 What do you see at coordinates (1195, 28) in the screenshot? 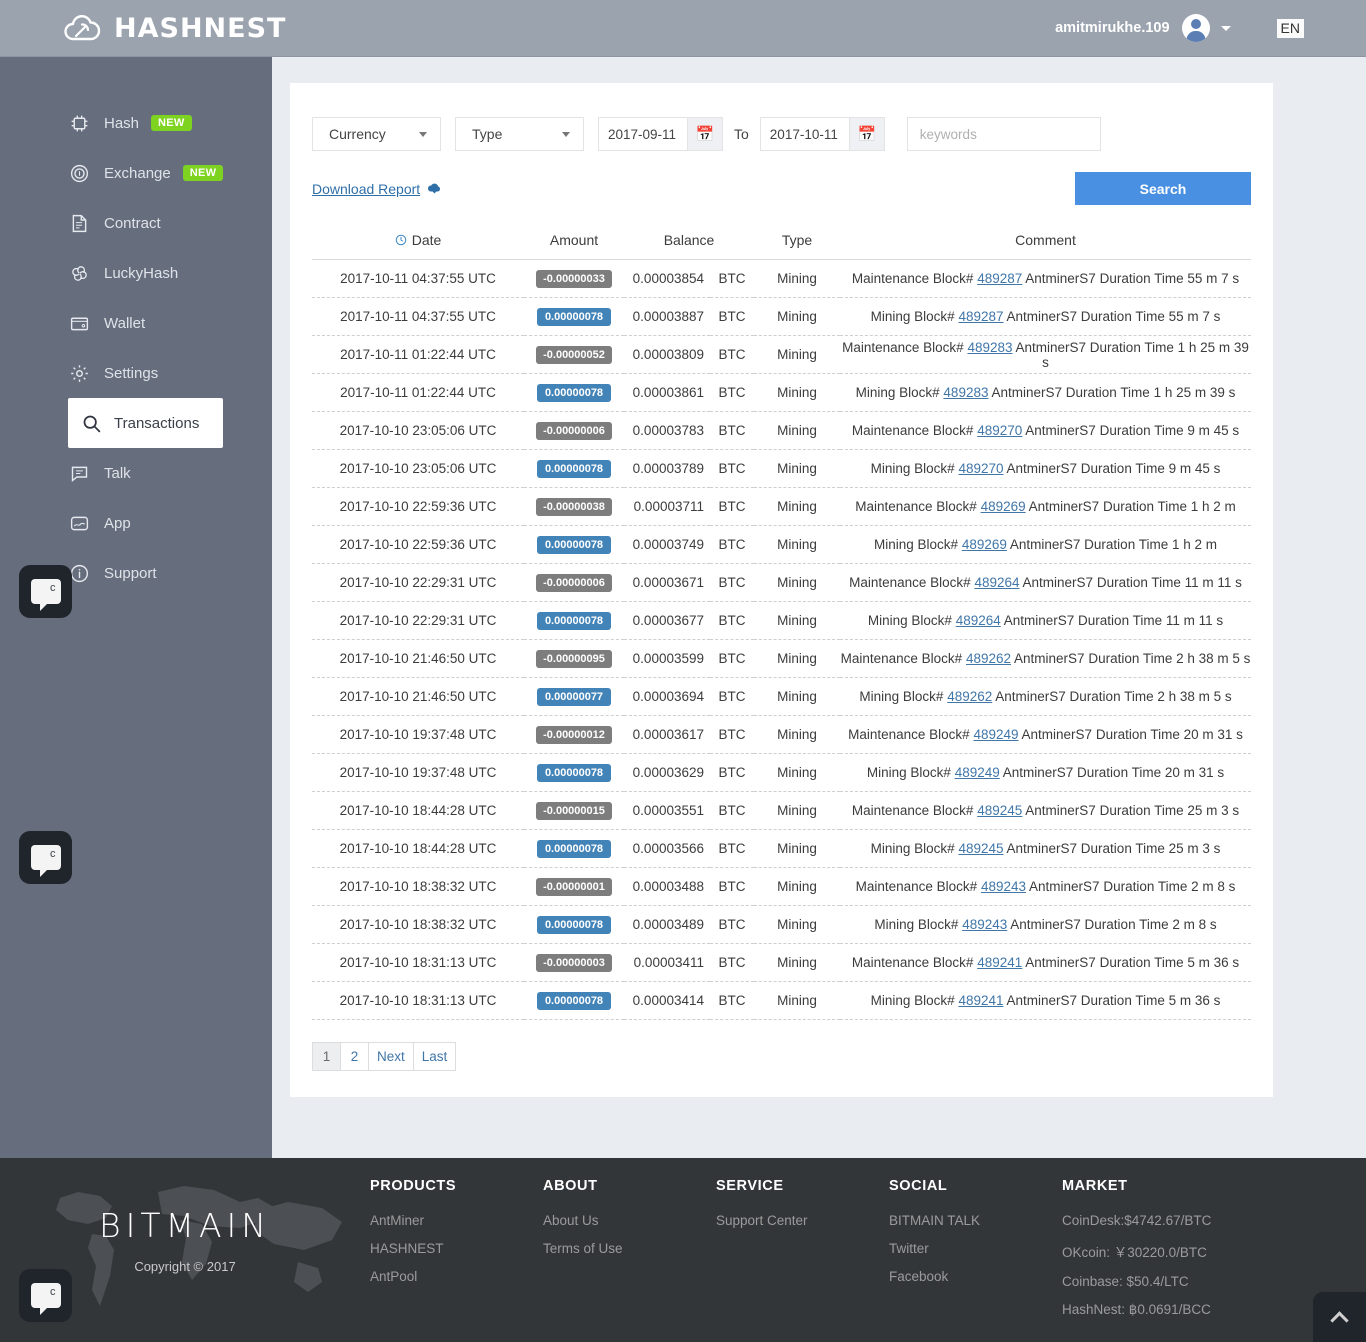
I see `avatar` at bounding box center [1195, 28].